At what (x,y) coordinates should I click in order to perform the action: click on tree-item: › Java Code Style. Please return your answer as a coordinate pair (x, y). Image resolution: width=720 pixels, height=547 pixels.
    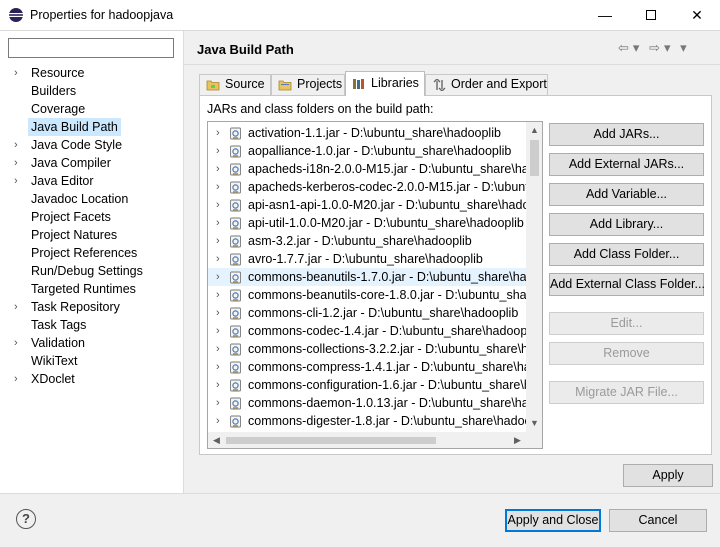
    Looking at the image, I should click on (92, 145).